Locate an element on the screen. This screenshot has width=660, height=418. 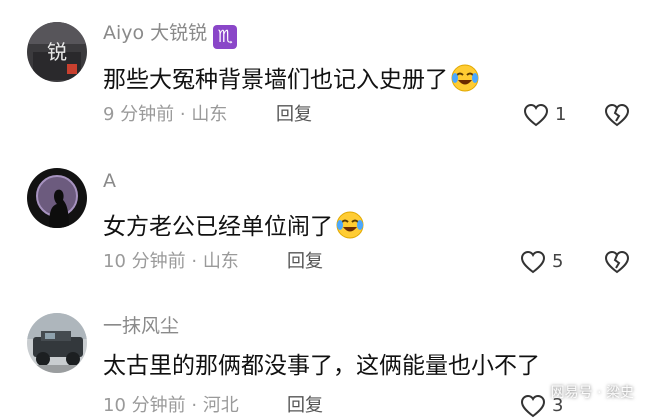
comment-meta: 9 分钟前 · 山东 is located at coordinates (165, 114).